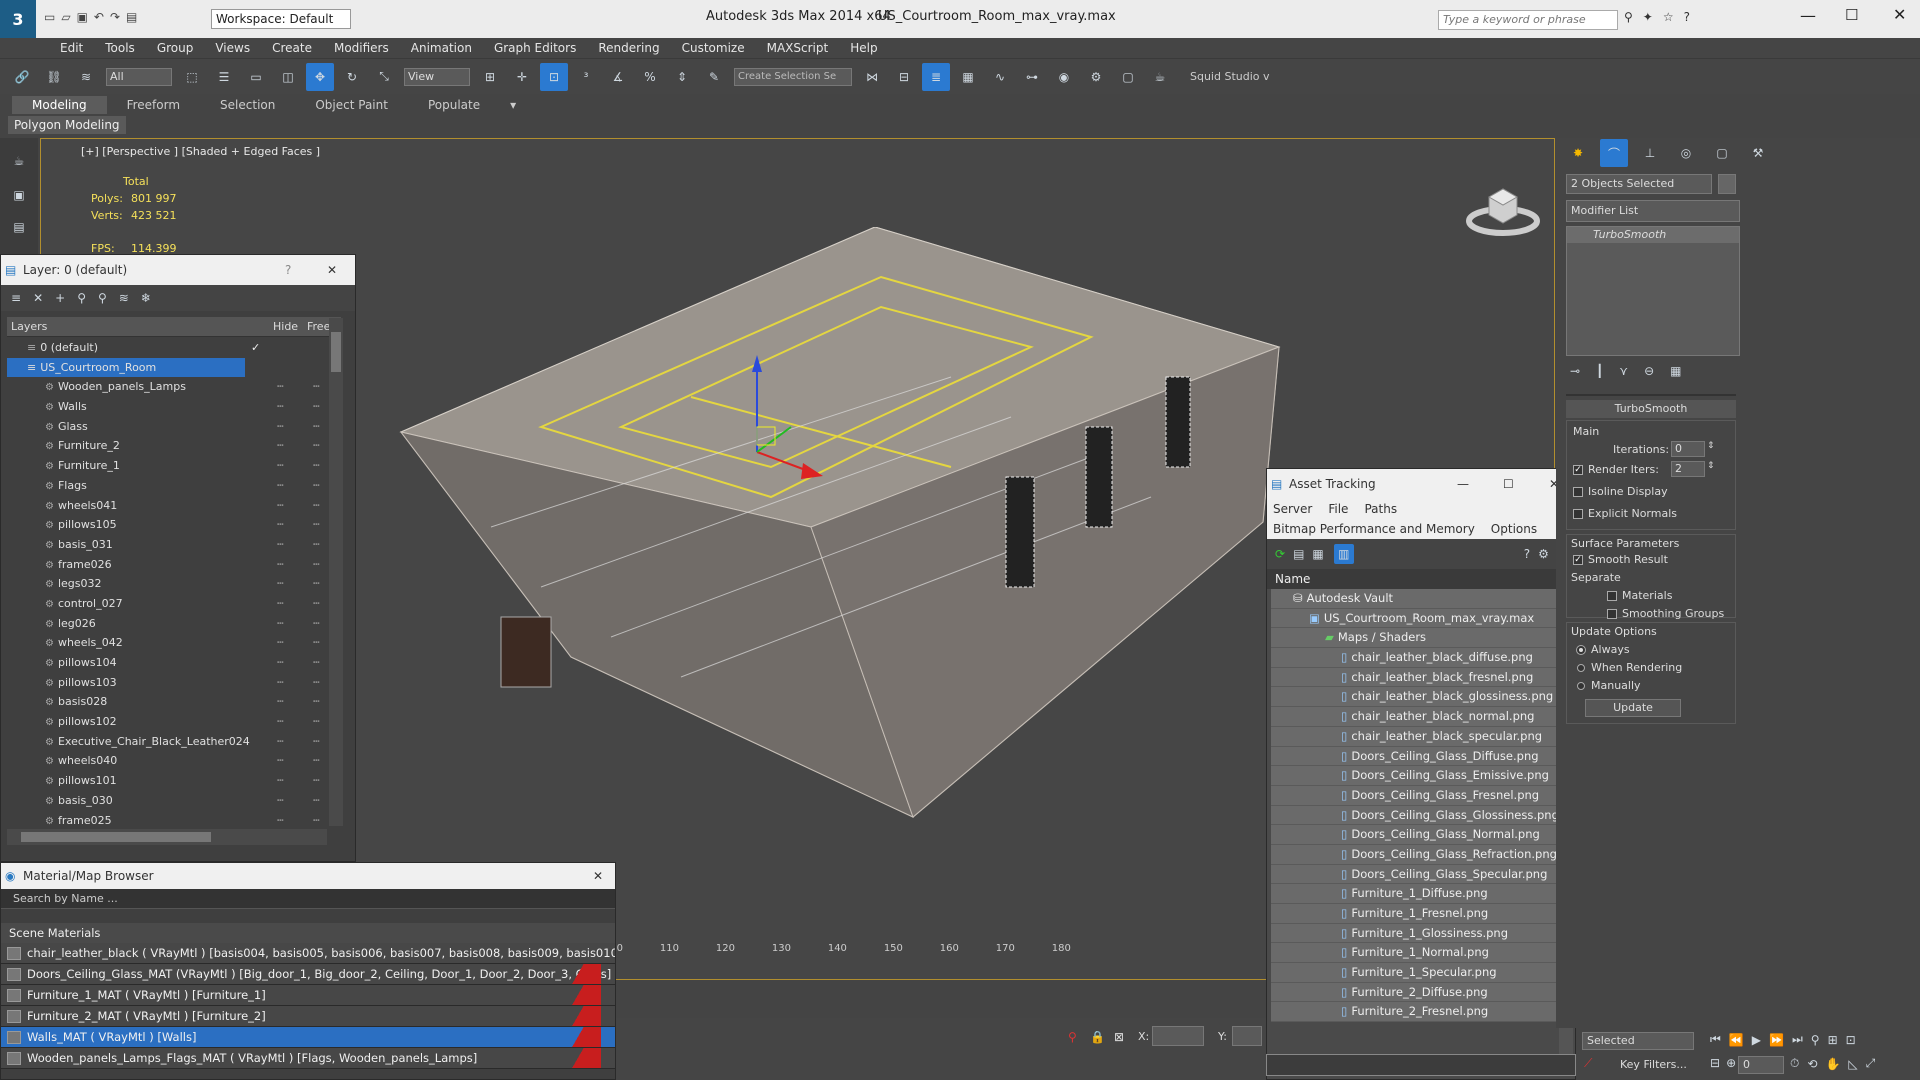 This screenshot has width=1920, height=1080. What do you see at coordinates (1414, 973) in the screenshot?
I see `asset-file-row: ▯ Furniture_1_Specular.png` at bounding box center [1414, 973].